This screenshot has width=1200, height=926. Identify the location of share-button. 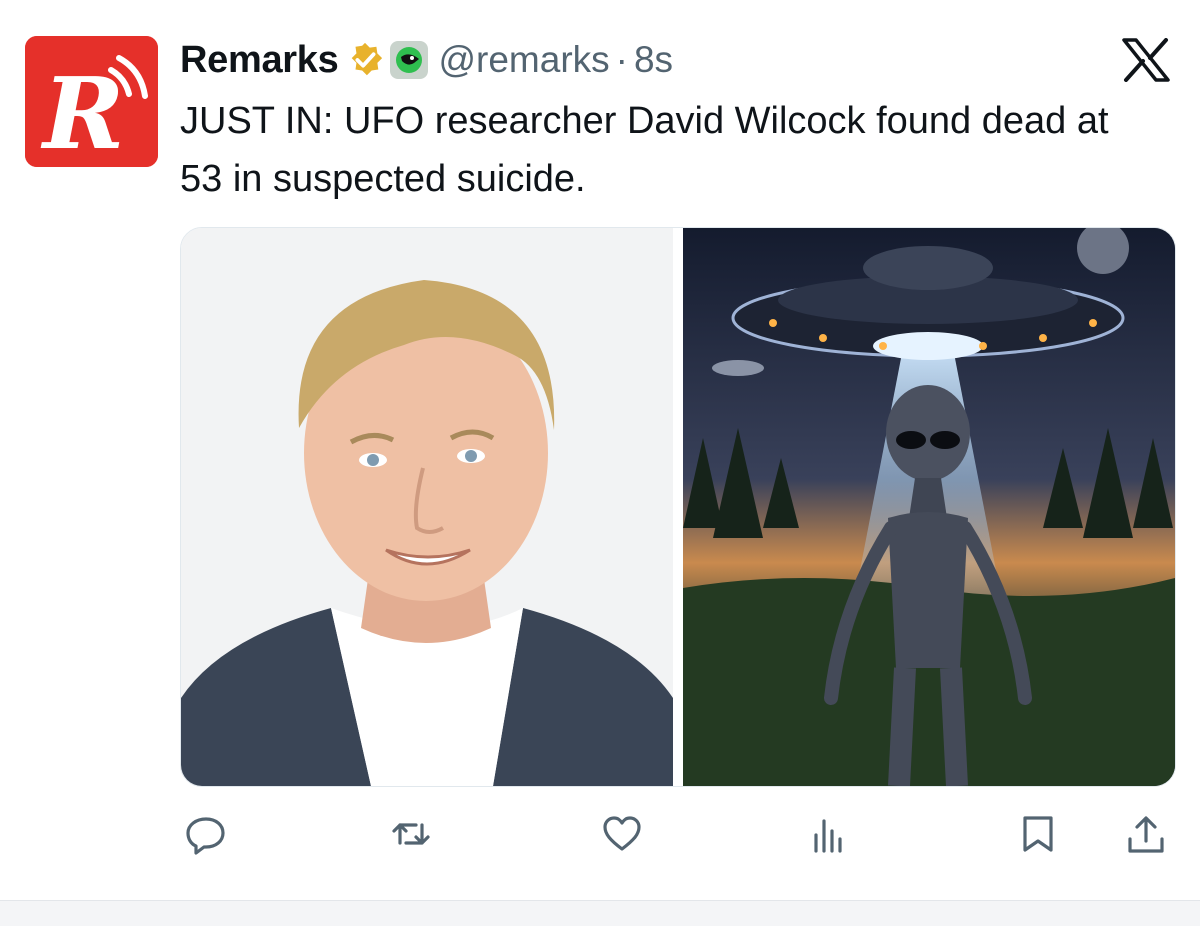
(1146, 834).